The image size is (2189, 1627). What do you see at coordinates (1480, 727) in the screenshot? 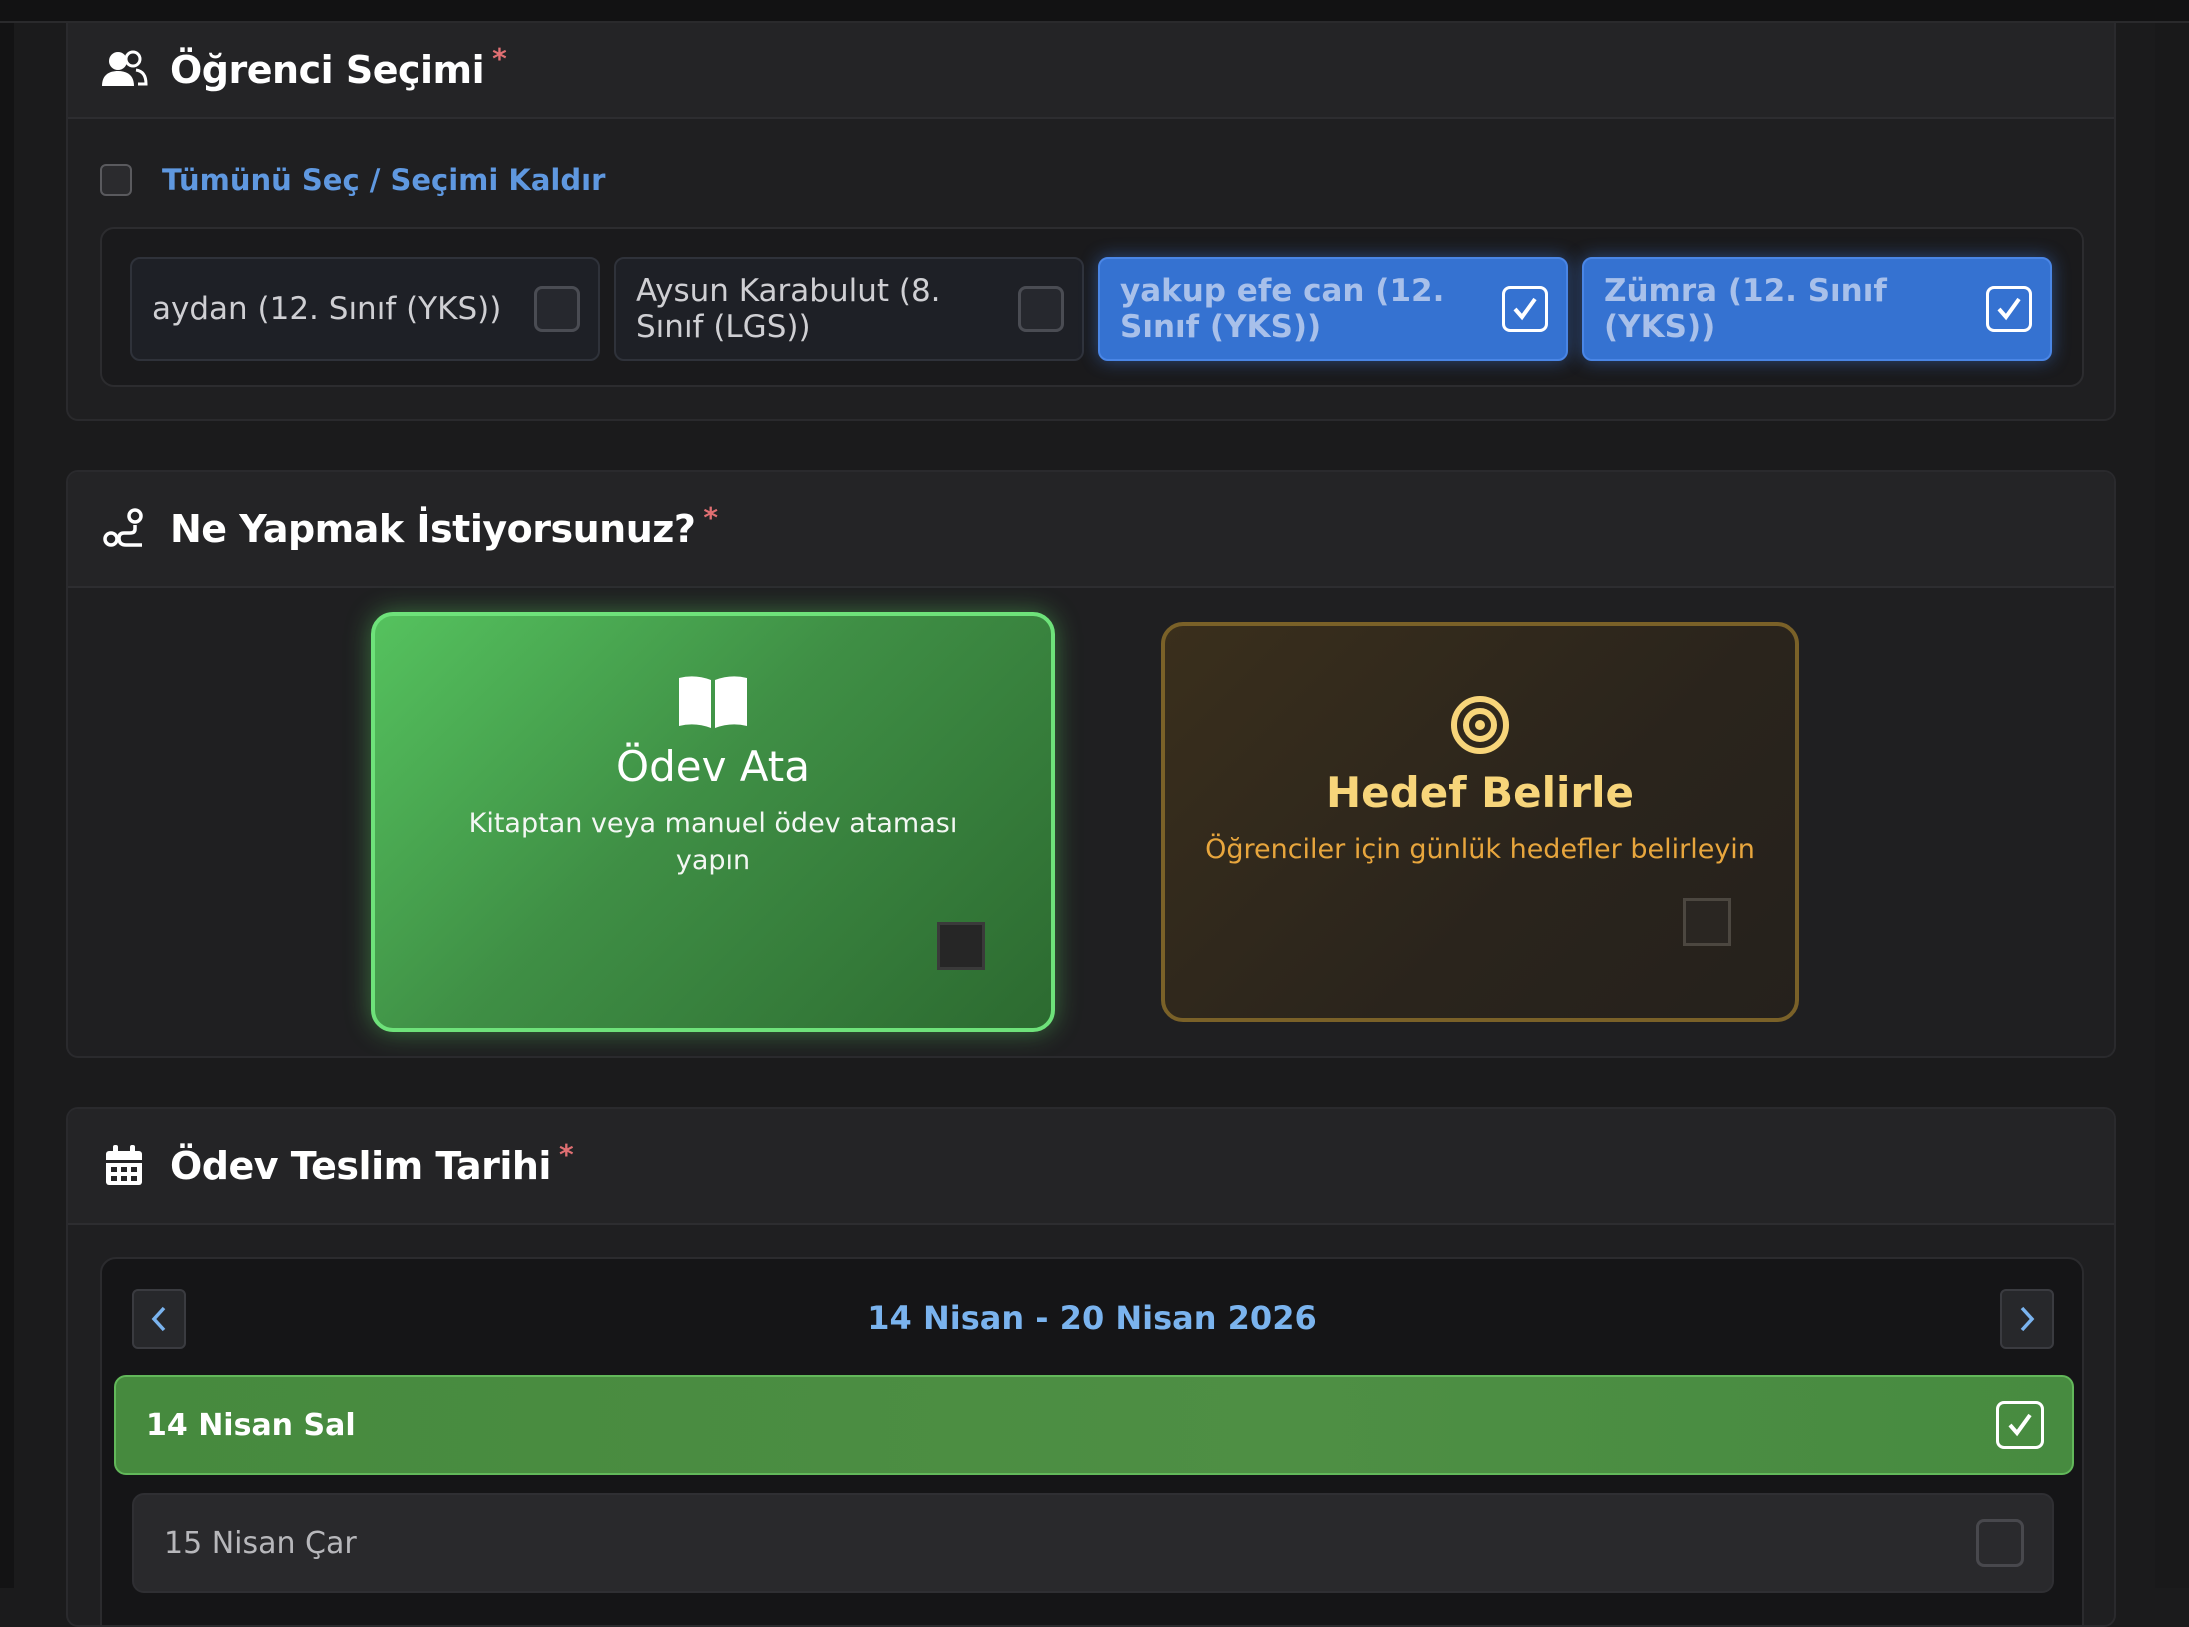
I see `target-icon` at bounding box center [1480, 727].